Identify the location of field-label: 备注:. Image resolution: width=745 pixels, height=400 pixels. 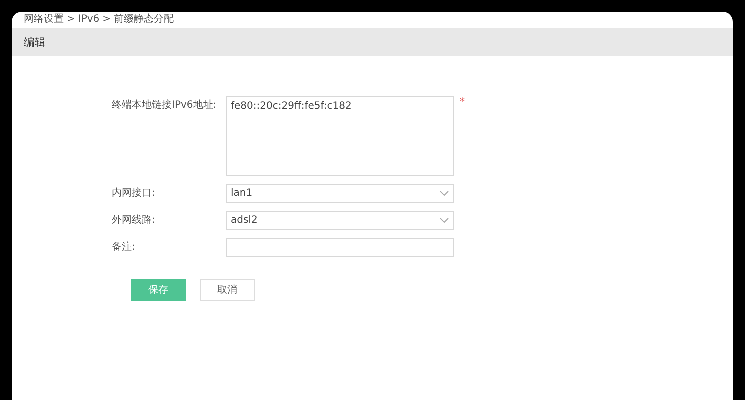
(124, 247).